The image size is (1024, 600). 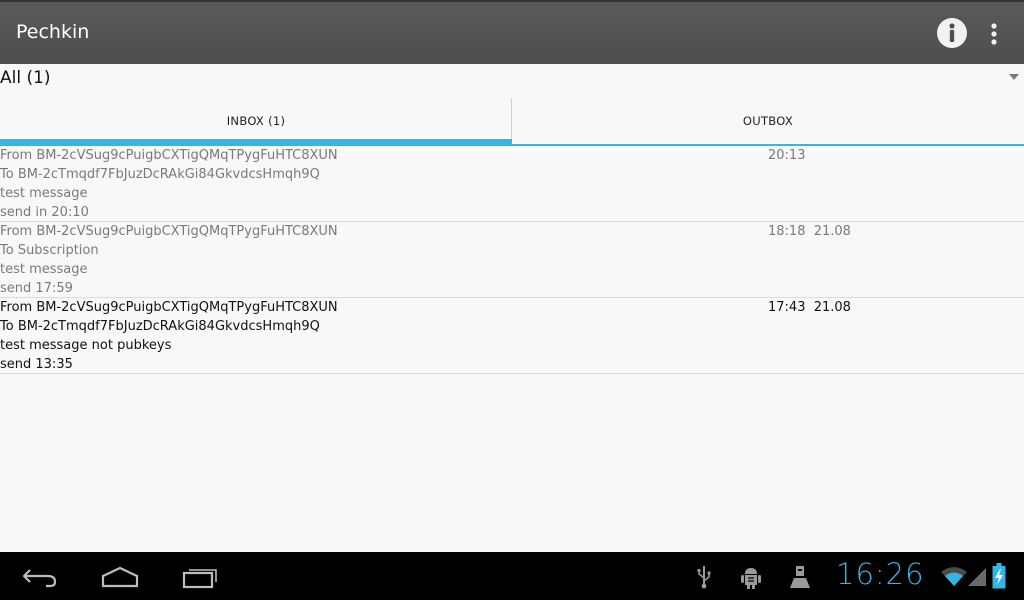 What do you see at coordinates (977, 577) in the screenshot?
I see `signal-icon` at bounding box center [977, 577].